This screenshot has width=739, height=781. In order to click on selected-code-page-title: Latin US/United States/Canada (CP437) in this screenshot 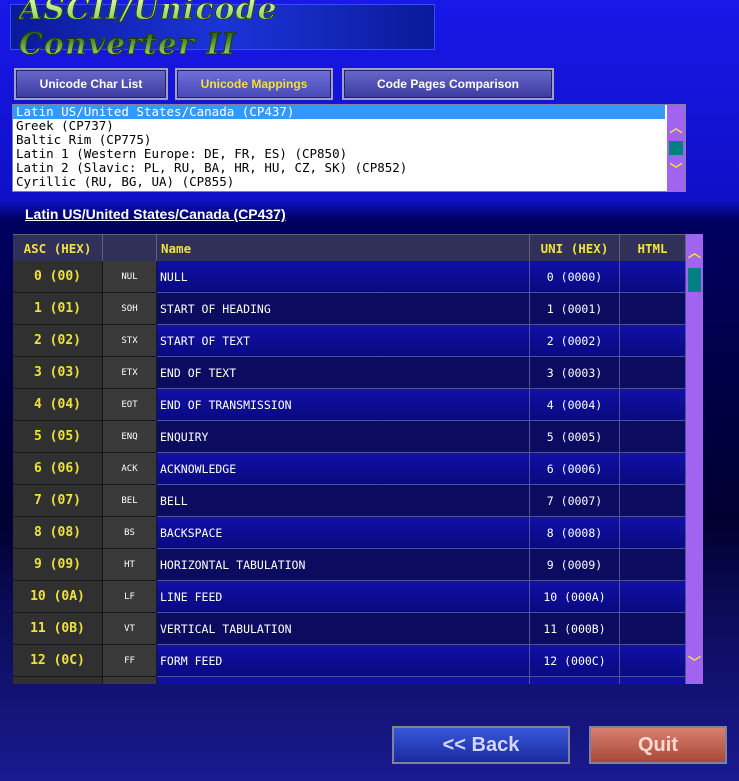, I will do `click(155, 214)`.